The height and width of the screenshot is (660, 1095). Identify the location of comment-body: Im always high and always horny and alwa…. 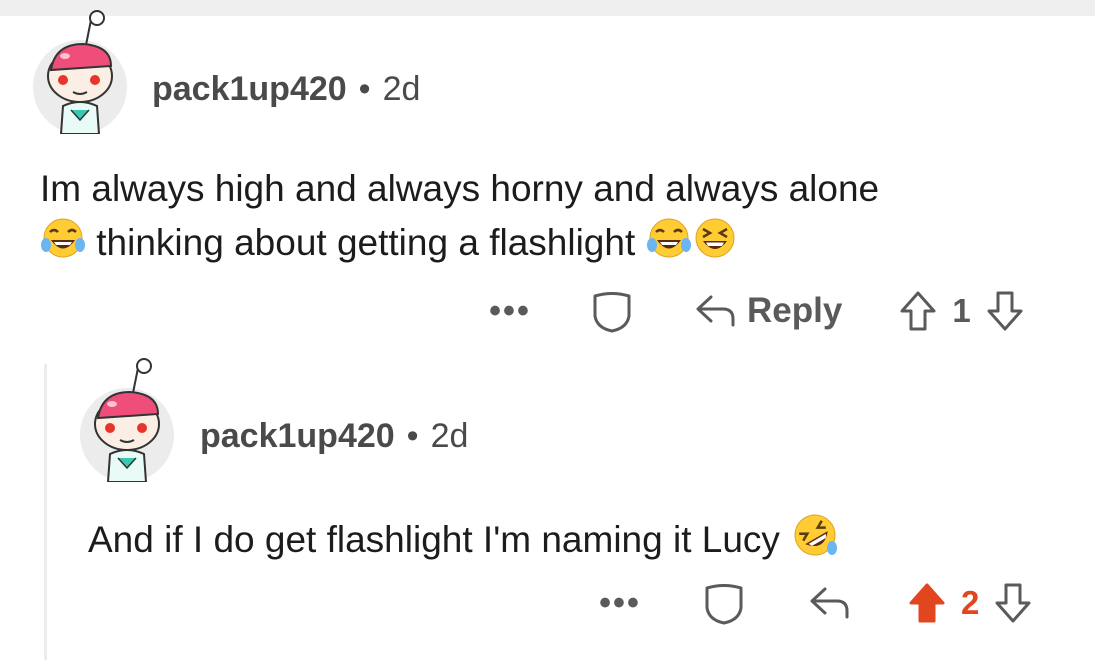
(459, 218).